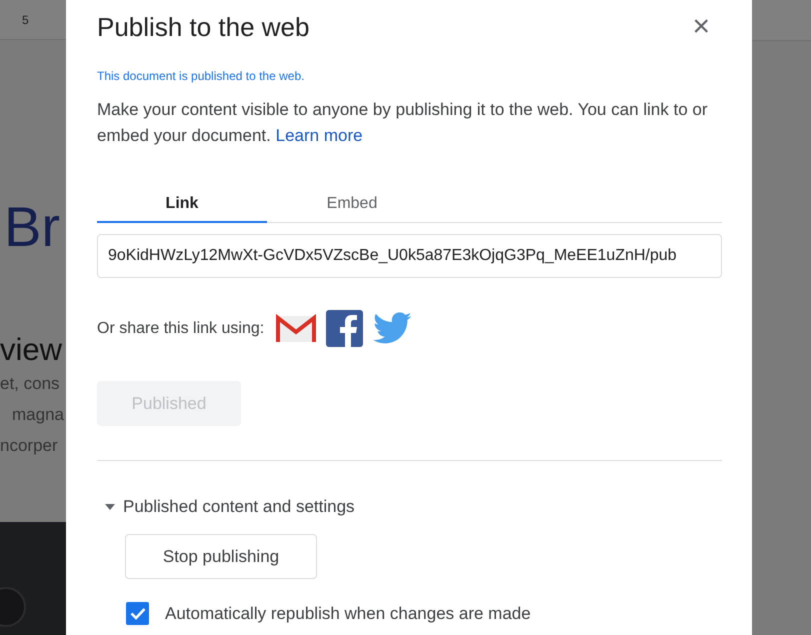  Describe the element at coordinates (203, 27) in the screenshot. I see `dialog-title: Publish to the web` at that location.